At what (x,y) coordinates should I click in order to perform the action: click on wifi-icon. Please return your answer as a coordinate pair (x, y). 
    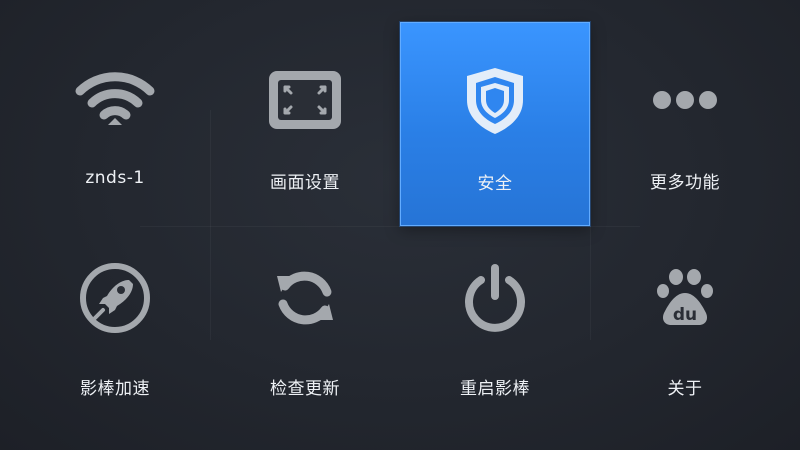
    Looking at the image, I should click on (115, 100).